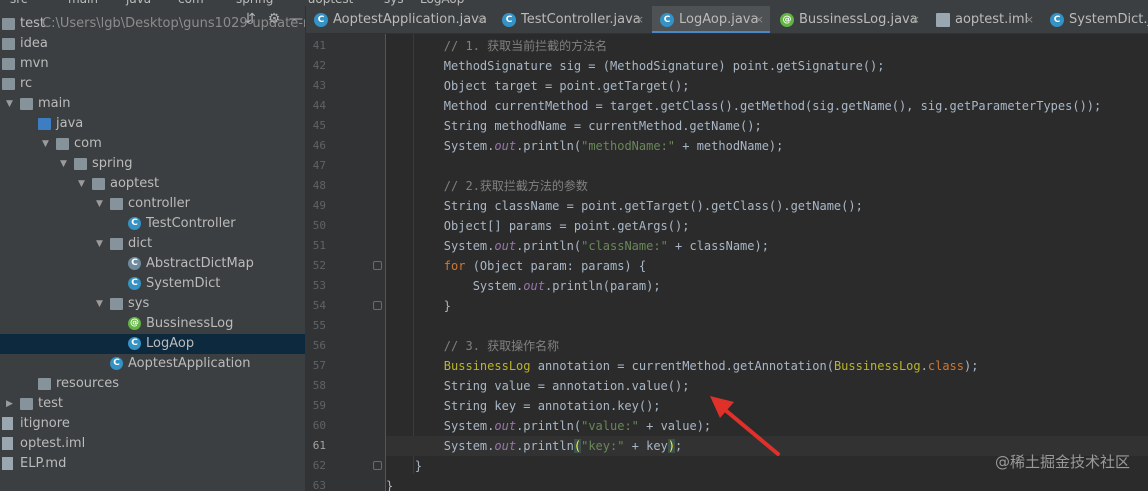  Describe the element at coordinates (487, 186) in the screenshot. I see `code-line: // 2.获取拦截方法的参数` at that location.